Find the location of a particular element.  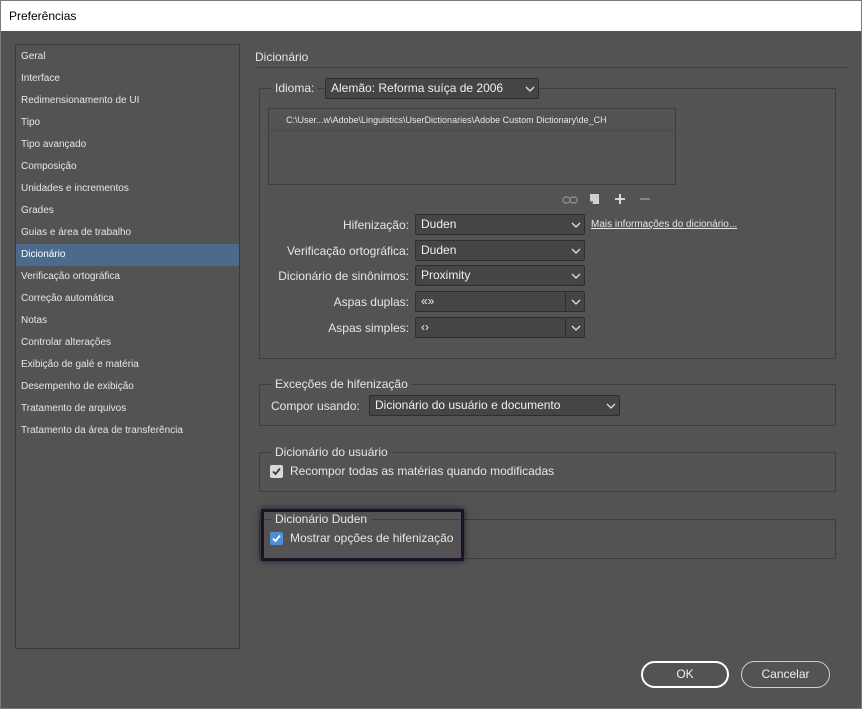

thesaurus-value: Proximity is located at coordinates (446, 275).